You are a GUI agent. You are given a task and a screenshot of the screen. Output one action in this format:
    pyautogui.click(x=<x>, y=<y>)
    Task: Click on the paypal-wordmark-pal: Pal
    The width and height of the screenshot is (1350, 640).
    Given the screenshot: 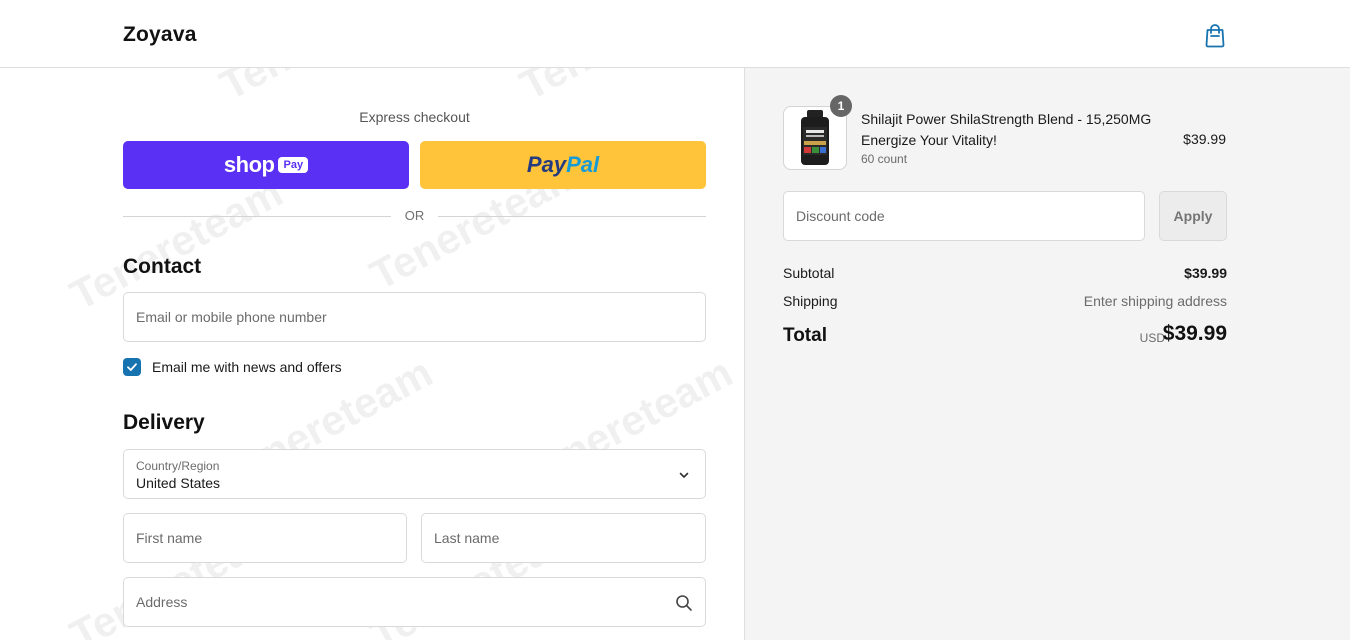 What is the action you would take?
    pyautogui.click(x=583, y=164)
    